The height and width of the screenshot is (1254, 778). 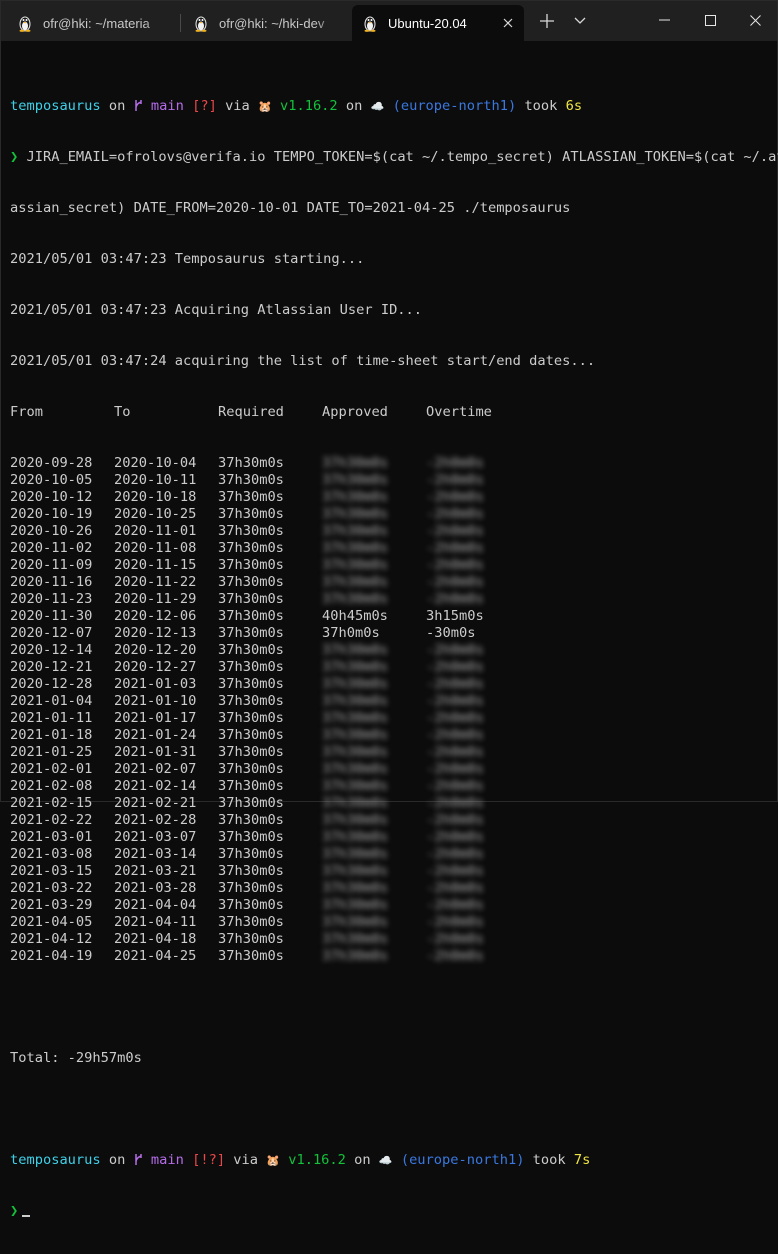 I want to click on tab-dropdown-button, so click(x=580, y=21).